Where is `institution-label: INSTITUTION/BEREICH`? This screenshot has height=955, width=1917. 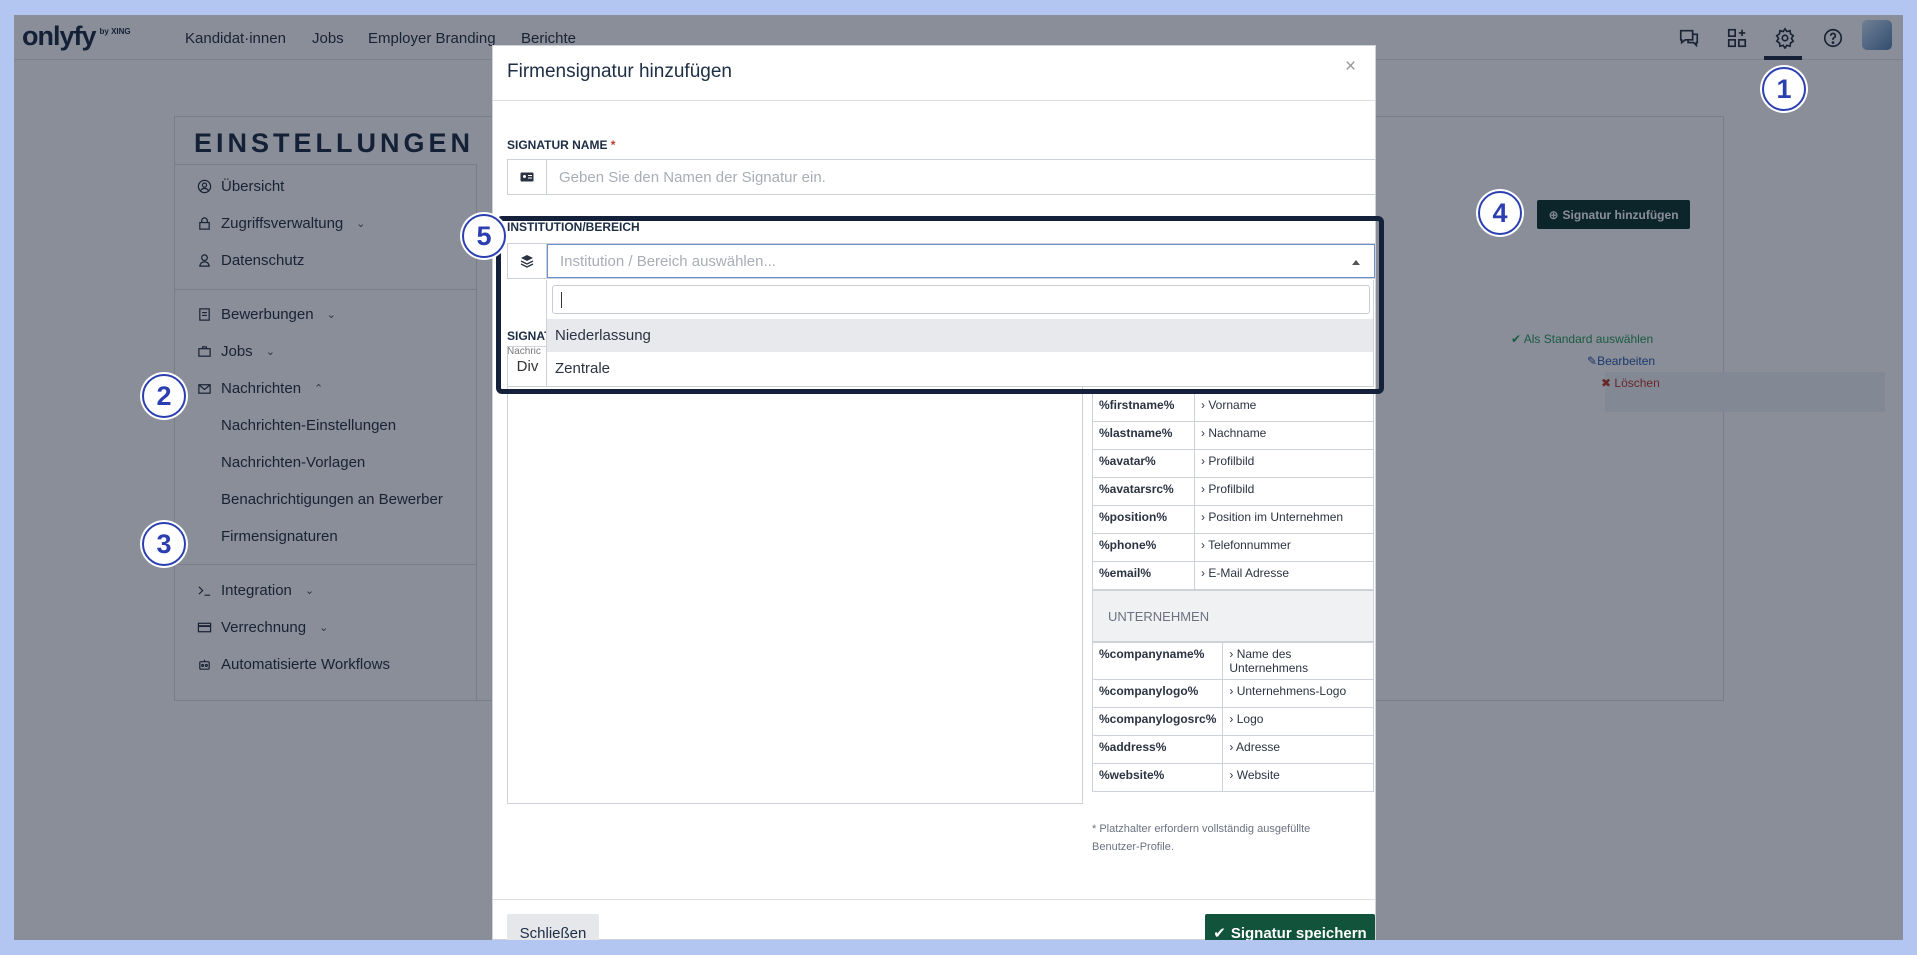 institution-label: INSTITUTION/BEREICH is located at coordinates (573, 227).